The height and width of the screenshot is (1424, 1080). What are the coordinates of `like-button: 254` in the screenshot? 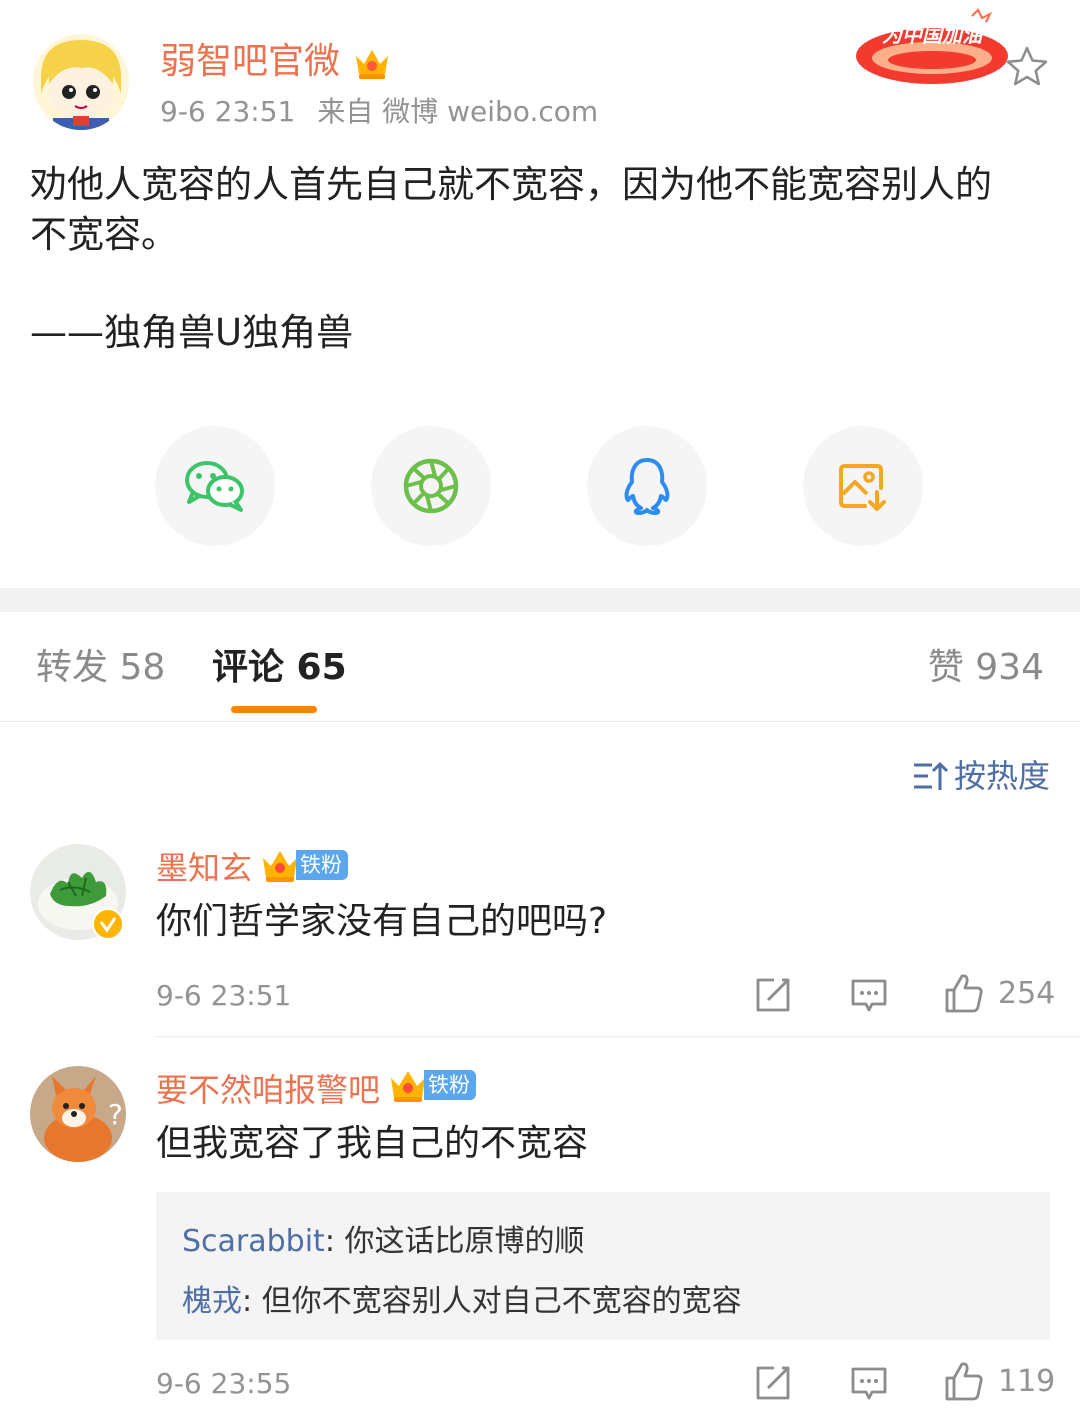 It's located at (999, 993).